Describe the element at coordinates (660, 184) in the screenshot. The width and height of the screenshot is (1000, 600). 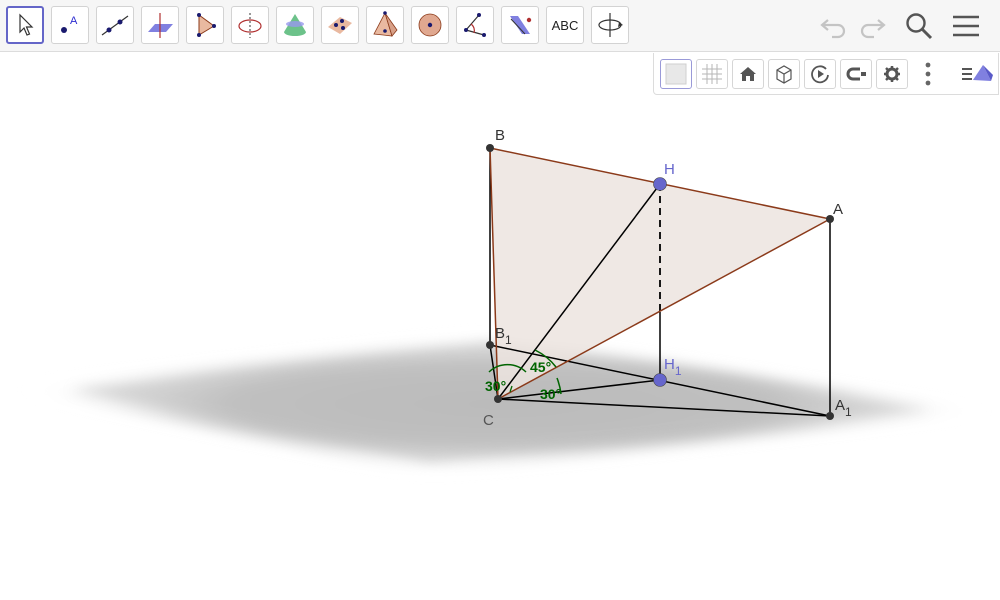
I see `point-h` at that location.